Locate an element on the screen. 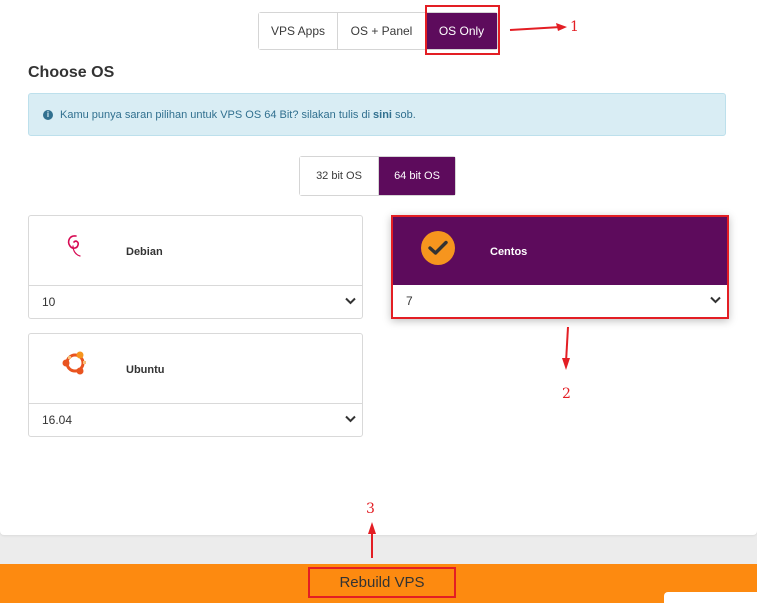 The height and width of the screenshot is (603, 757). os-card-debian: Debian 10 is located at coordinates (195, 267).